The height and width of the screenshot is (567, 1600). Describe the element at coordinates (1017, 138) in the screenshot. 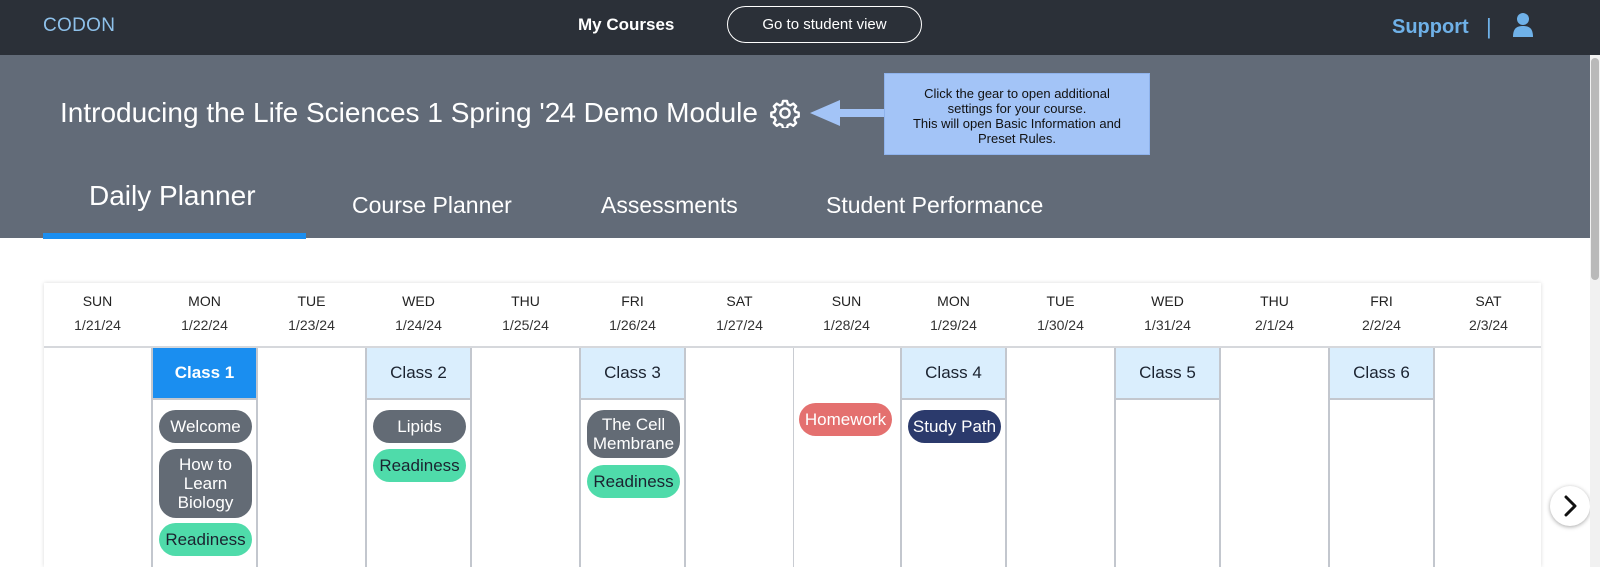

I see `callout-line: Preset Rules.` at that location.